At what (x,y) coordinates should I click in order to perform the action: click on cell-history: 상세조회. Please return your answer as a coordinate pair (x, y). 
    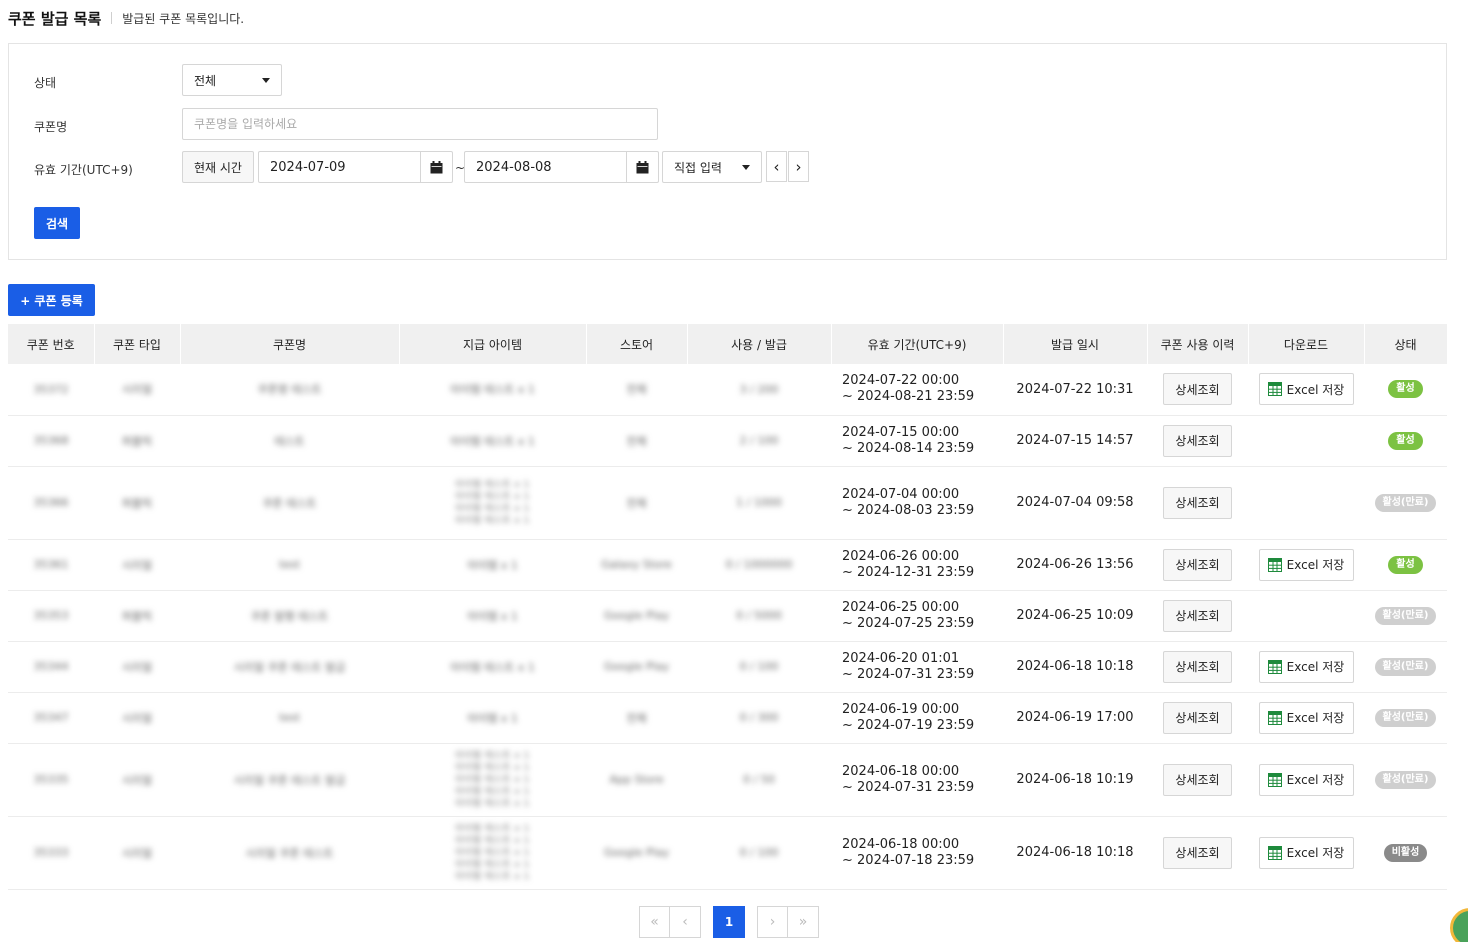
    Looking at the image, I should click on (1197, 667).